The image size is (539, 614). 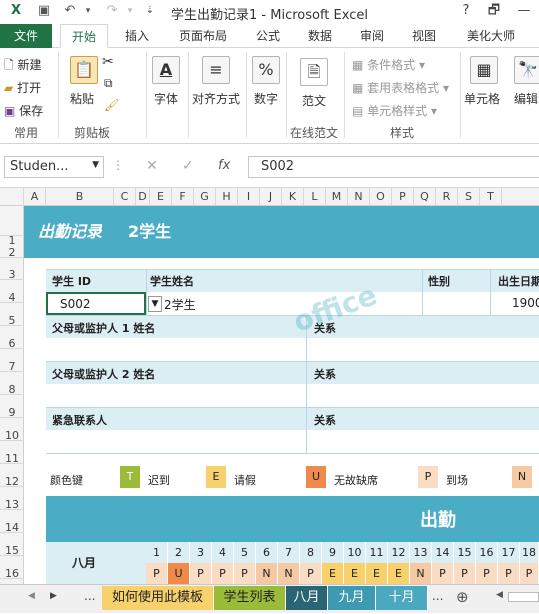 What do you see at coordinates (203, 36) in the screenshot?
I see `tab-page-layout: 页面布局` at bounding box center [203, 36].